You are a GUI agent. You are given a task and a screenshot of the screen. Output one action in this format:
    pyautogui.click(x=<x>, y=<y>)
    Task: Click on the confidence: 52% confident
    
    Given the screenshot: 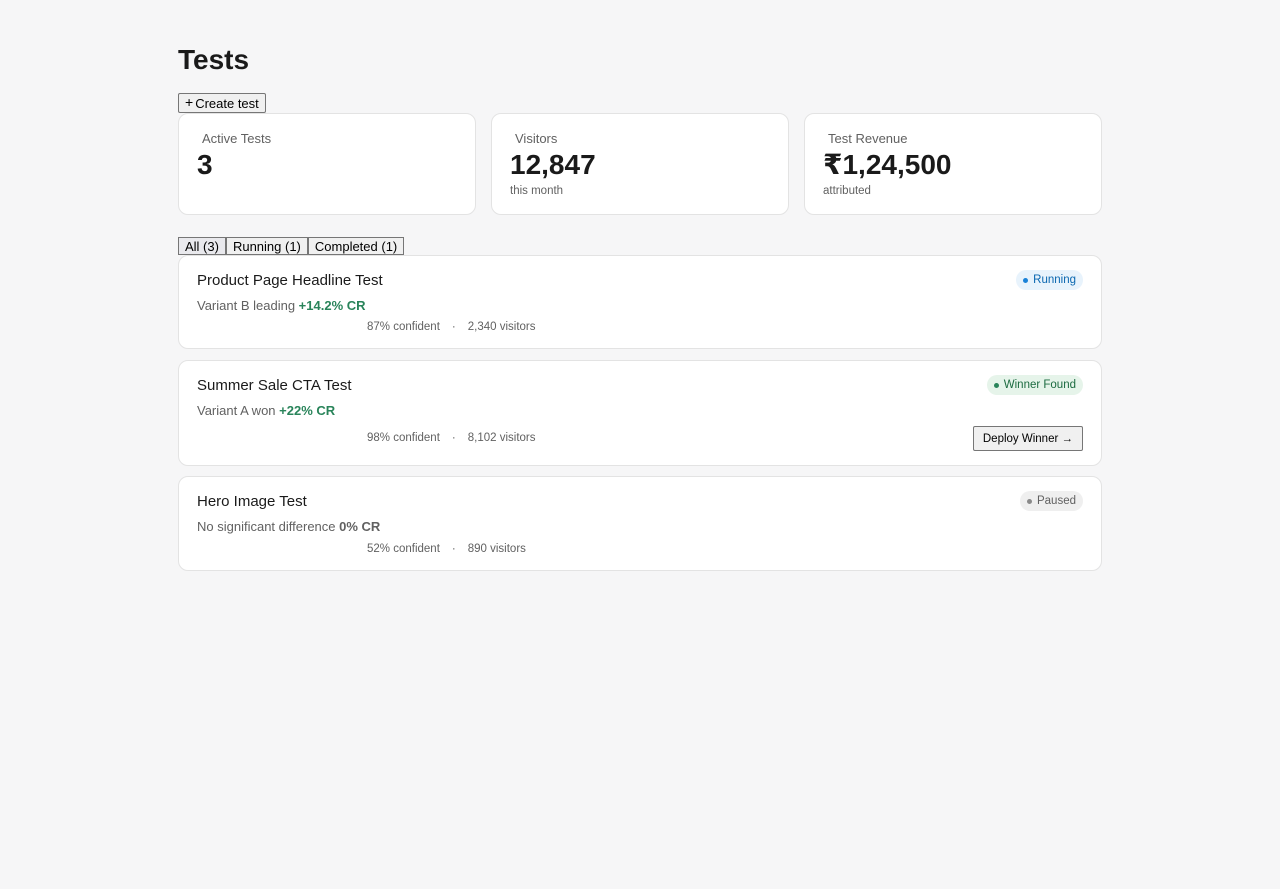 What is the action you would take?
    pyautogui.click(x=403, y=549)
    